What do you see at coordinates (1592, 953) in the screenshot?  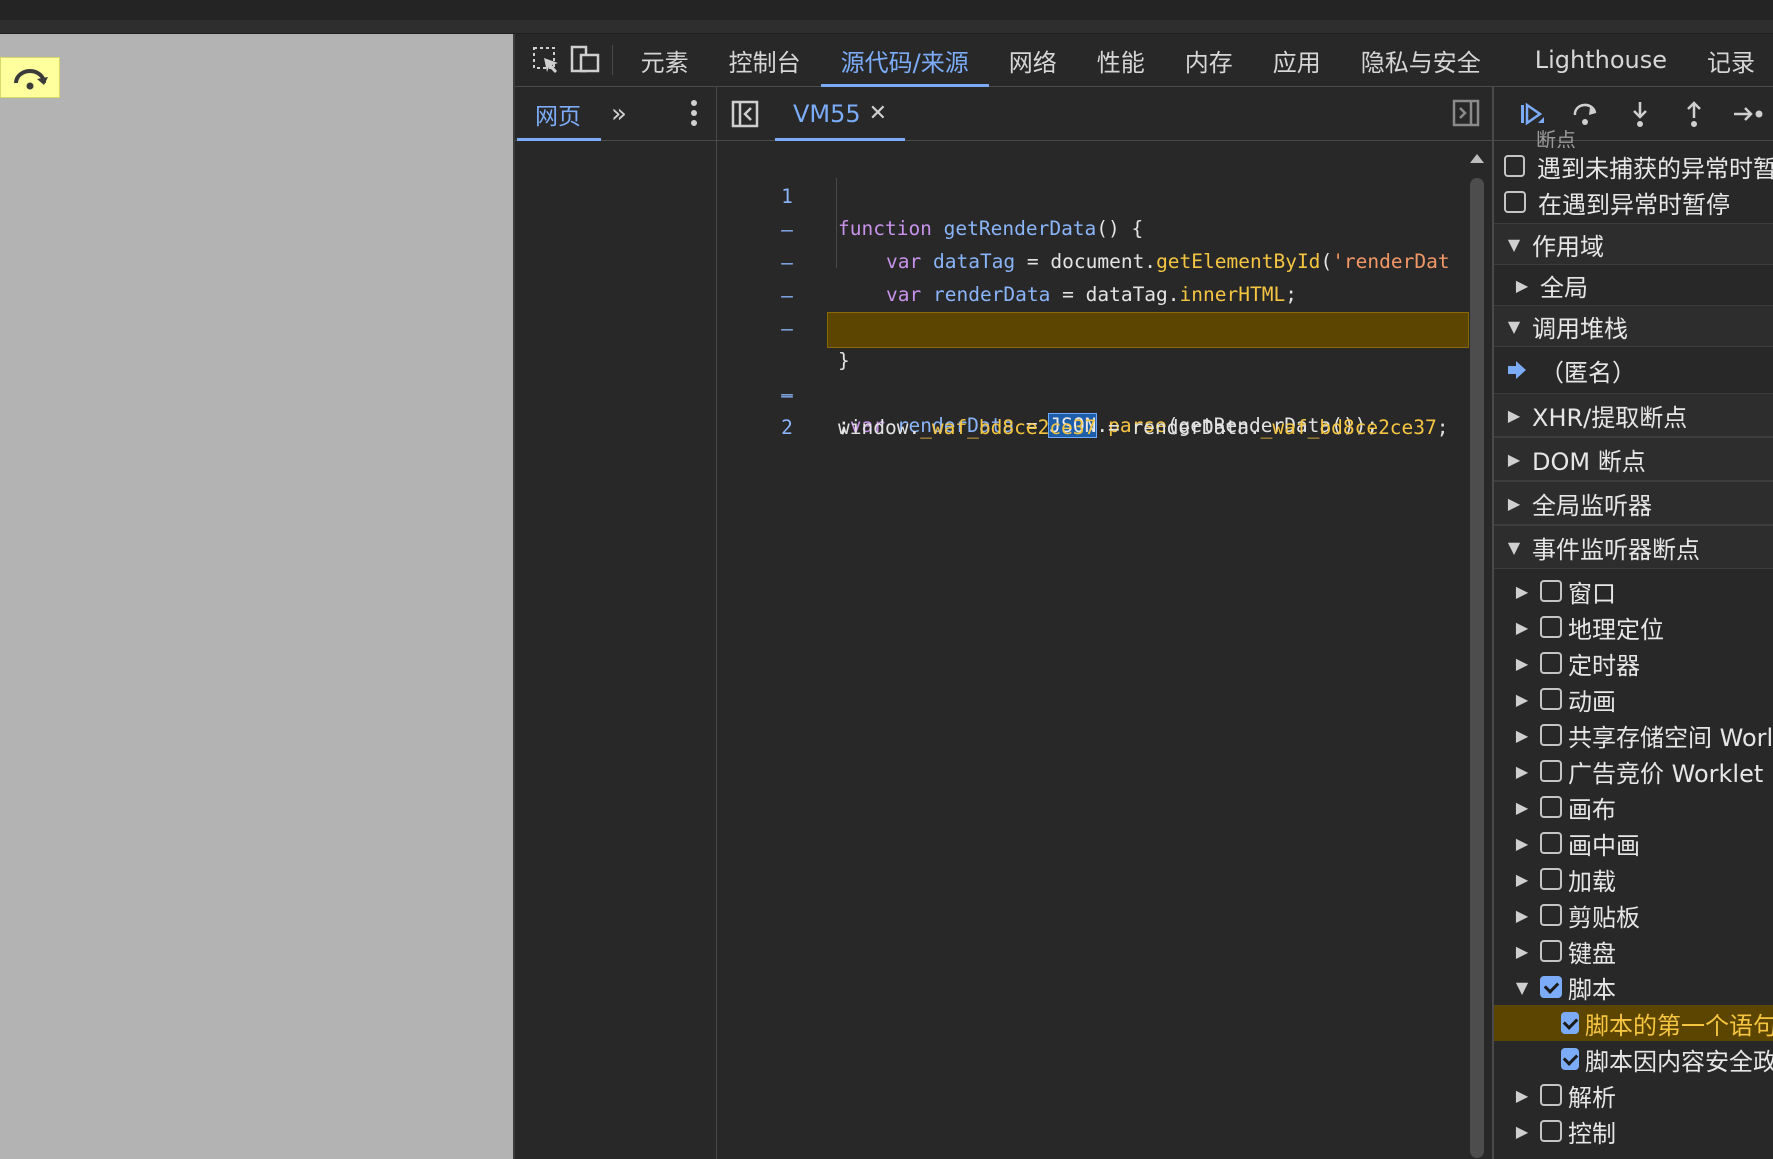 I see `event-label: 键盘` at bounding box center [1592, 953].